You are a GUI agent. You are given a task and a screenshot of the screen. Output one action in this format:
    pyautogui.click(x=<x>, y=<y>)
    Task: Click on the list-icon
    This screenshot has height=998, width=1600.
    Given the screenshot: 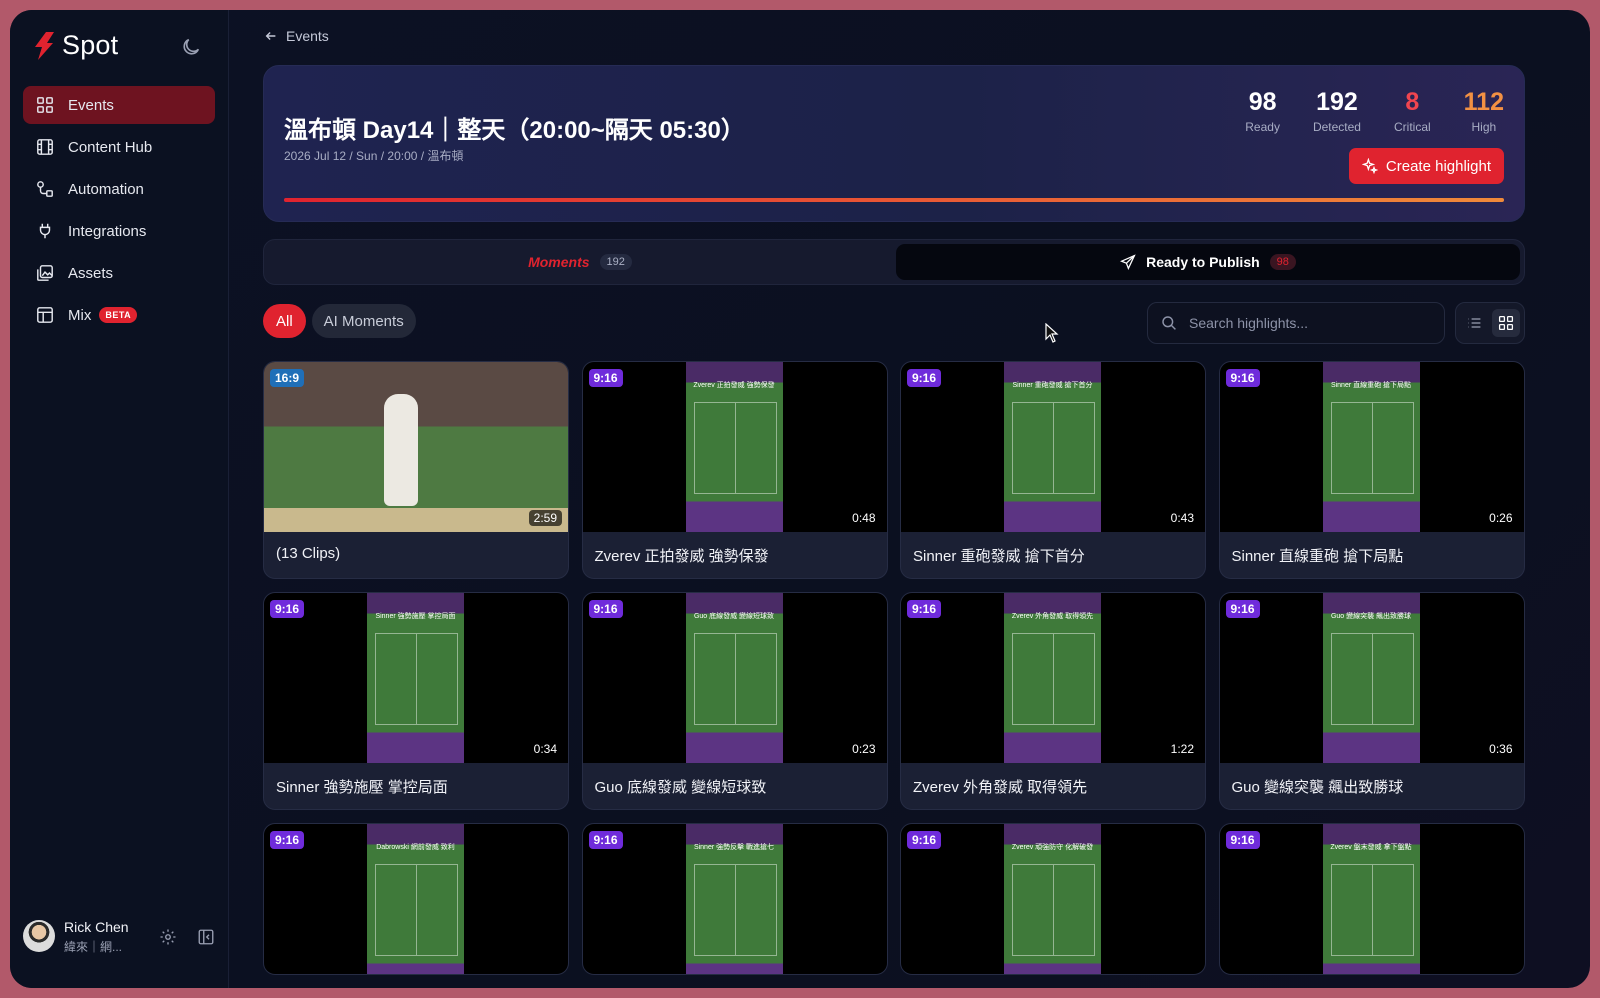 What is the action you would take?
    pyautogui.click(x=1474, y=323)
    